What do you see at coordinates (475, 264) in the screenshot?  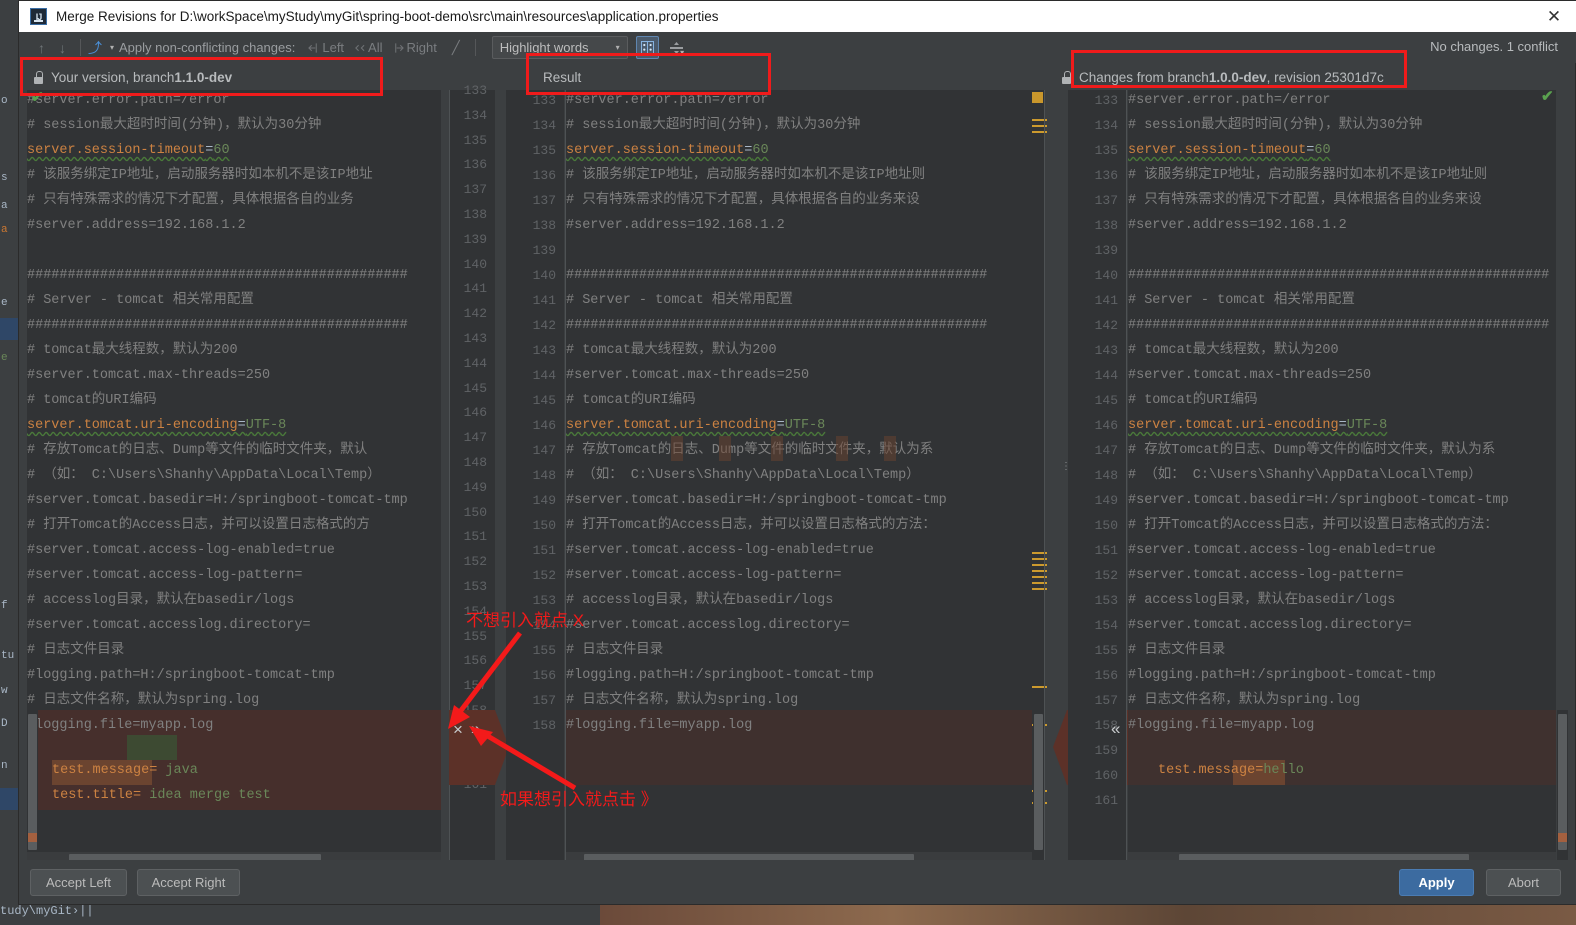 I see `line-number: 140` at bounding box center [475, 264].